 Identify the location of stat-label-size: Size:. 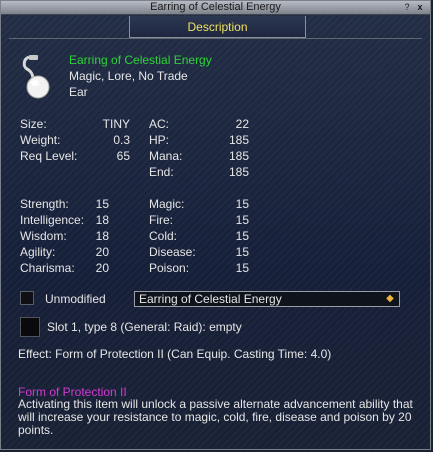
(33, 124).